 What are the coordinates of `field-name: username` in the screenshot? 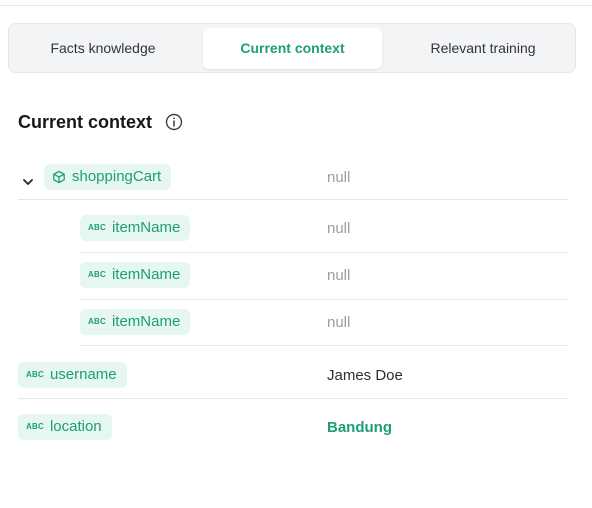 It's located at (83, 374).